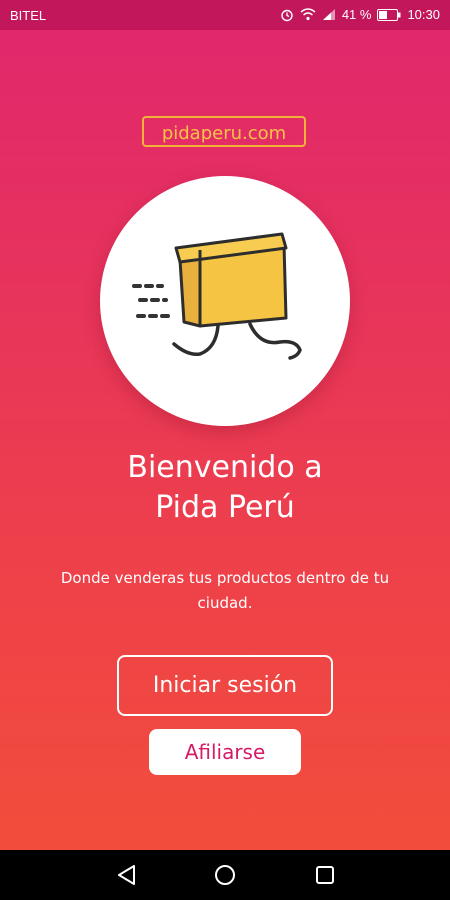 This screenshot has height=900, width=450. I want to click on clock: 10:30, so click(423, 14).